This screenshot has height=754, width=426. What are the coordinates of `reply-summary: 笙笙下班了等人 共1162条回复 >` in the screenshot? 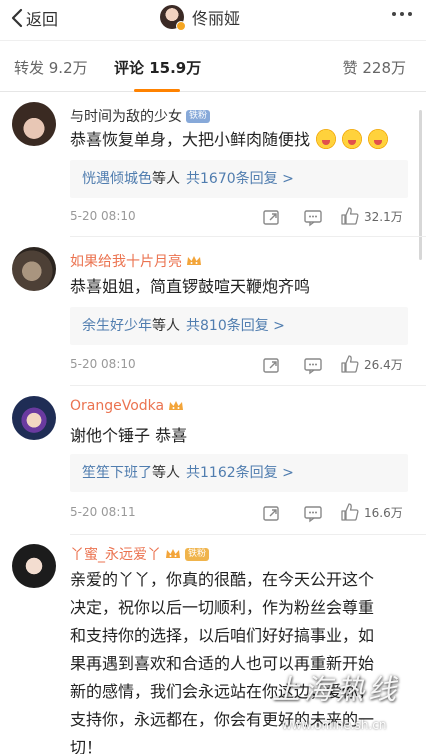 It's located at (239, 473).